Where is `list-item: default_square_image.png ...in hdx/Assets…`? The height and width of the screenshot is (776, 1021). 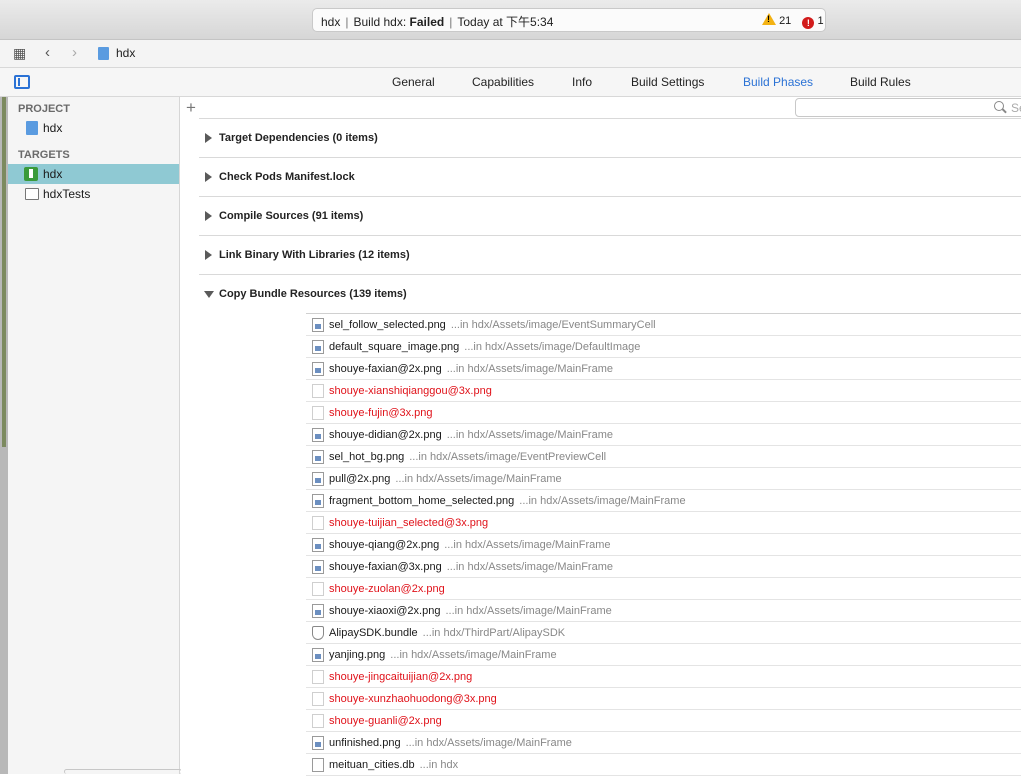
list-item: default_square_image.png ...in hdx/Assets… is located at coordinates (663, 347).